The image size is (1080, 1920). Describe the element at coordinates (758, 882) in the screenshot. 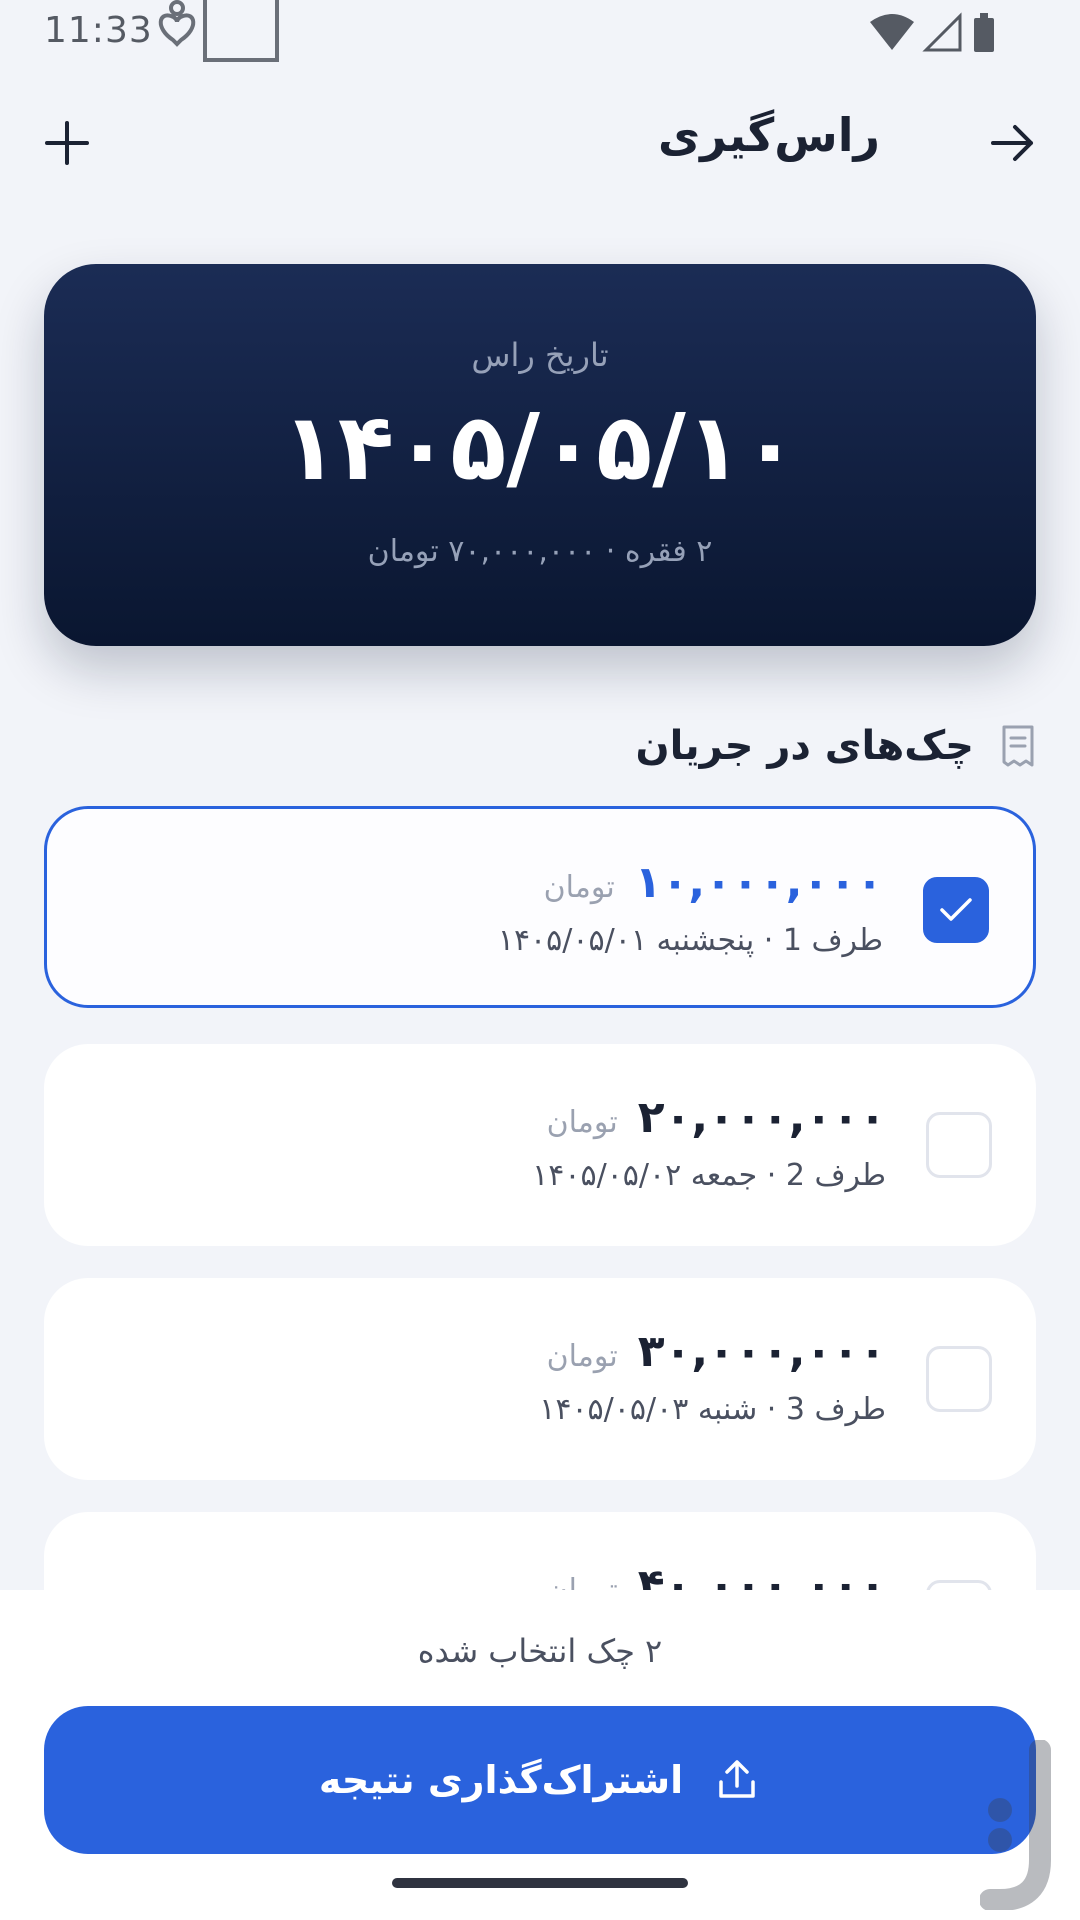

I see `cheque-amount: ۱۰,۰۰۰,۰۰۰` at that location.